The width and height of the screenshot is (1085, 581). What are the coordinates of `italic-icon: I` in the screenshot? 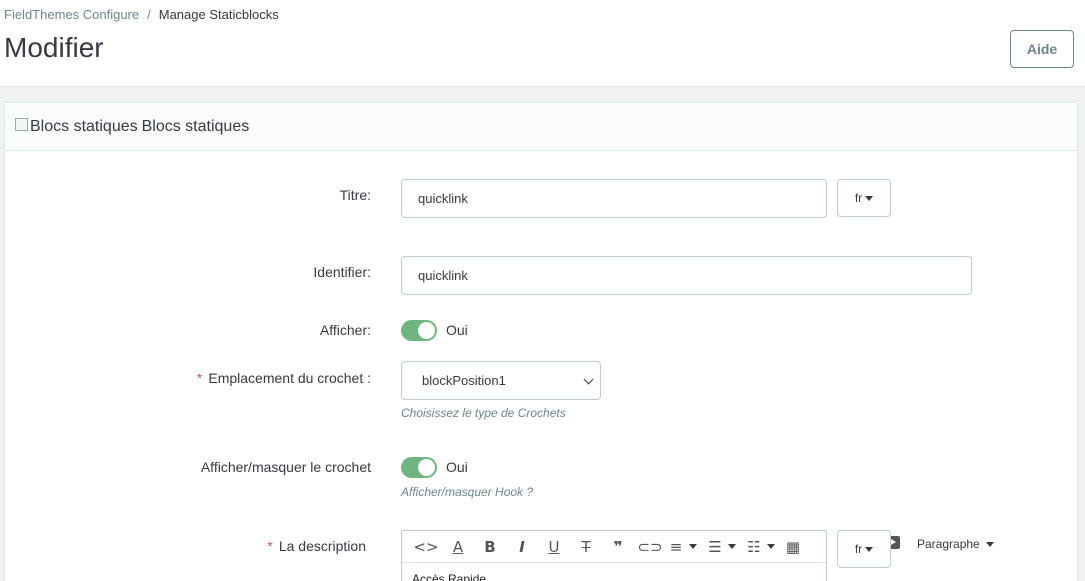 It's located at (522, 547).